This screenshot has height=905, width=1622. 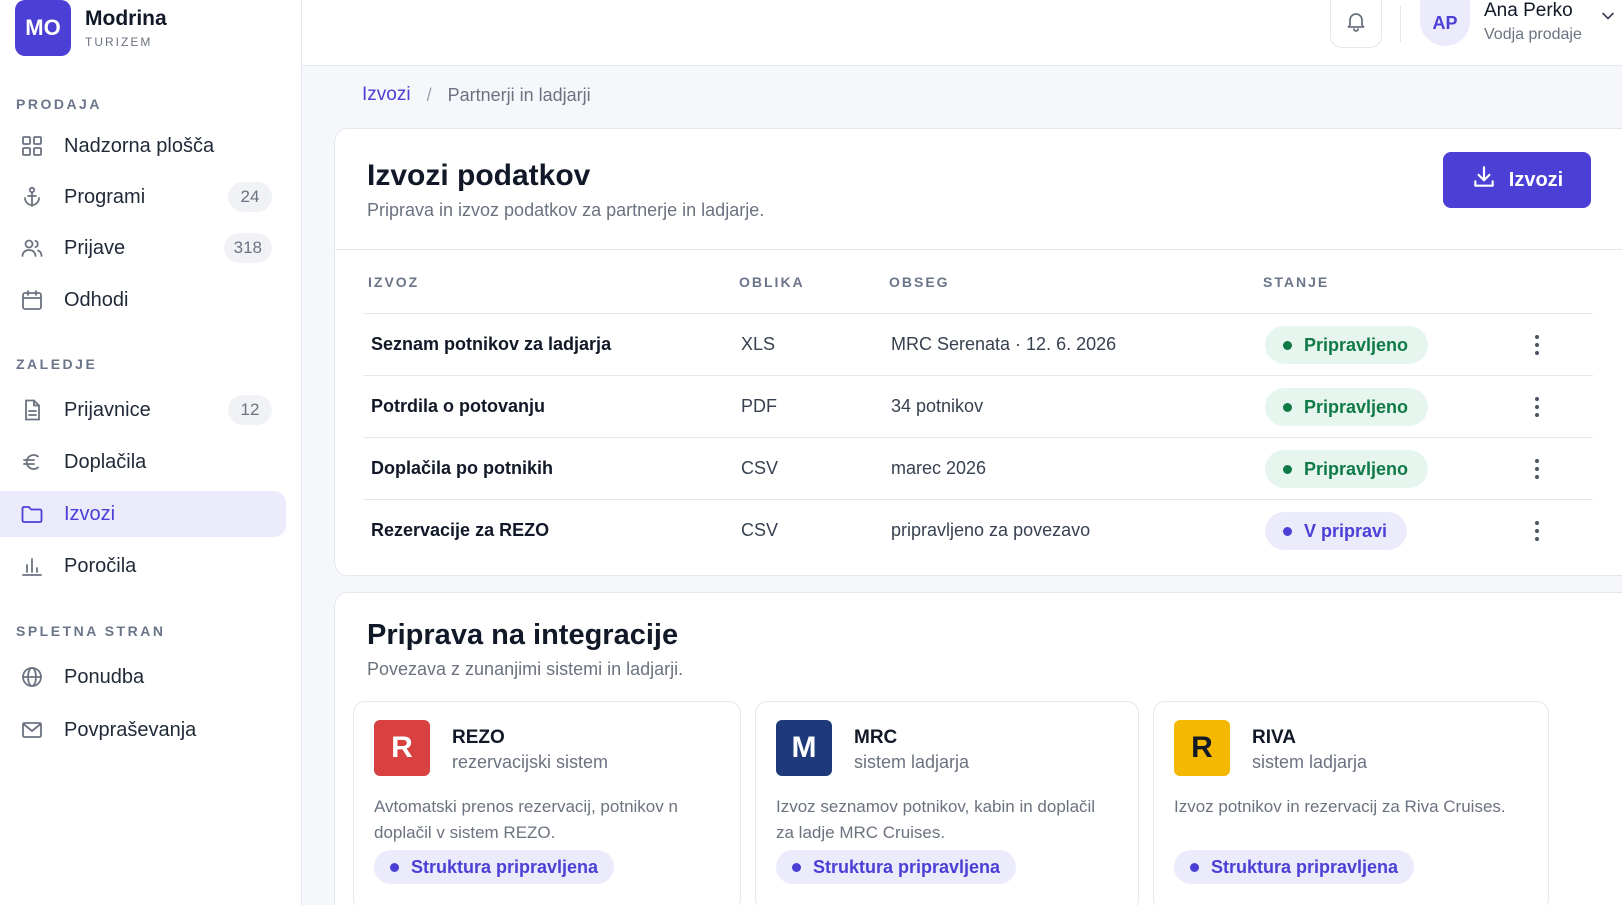 I want to click on export-scope: pripravljeno za povezavo, so click(x=991, y=530).